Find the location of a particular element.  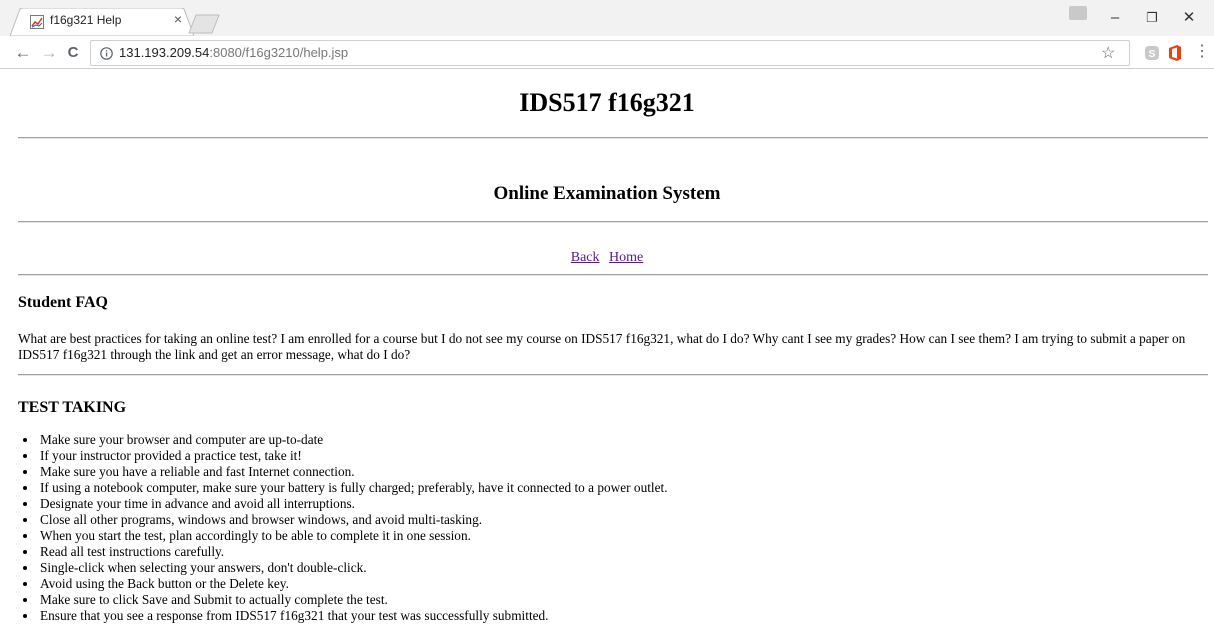

back-link: Back is located at coordinates (585, 257).